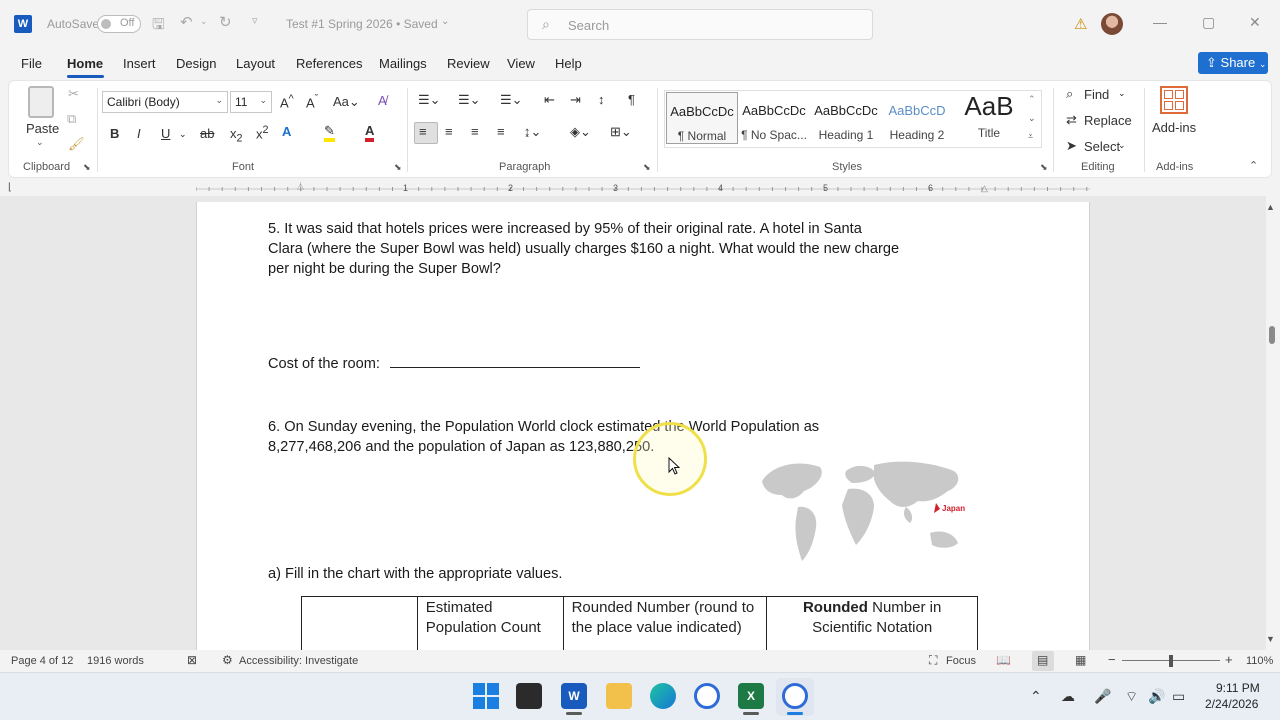 This screenshot has width=1280, height=720. What do you see at coordinates (158, 26) in the screenshot?
I see `save-icon: 🖫` at bounding box center [158, 26].